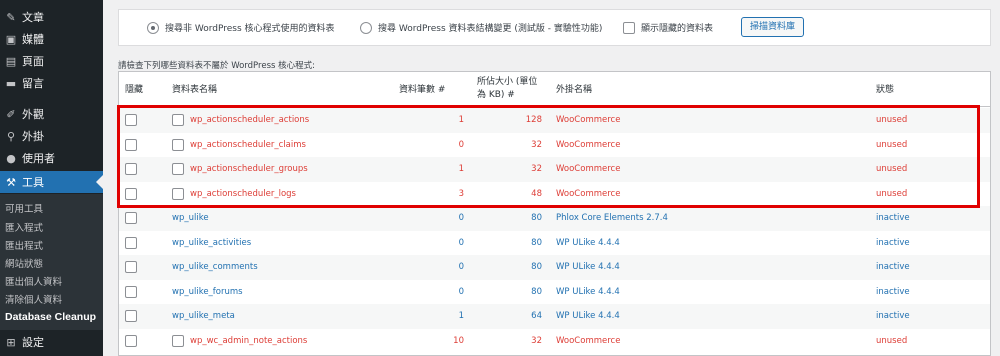 The image size is (1000, 356). Describe the element at coordinates (51, 114) in the screenshot. I see `menu-item-appearance: ✐ 外觀` at that location.